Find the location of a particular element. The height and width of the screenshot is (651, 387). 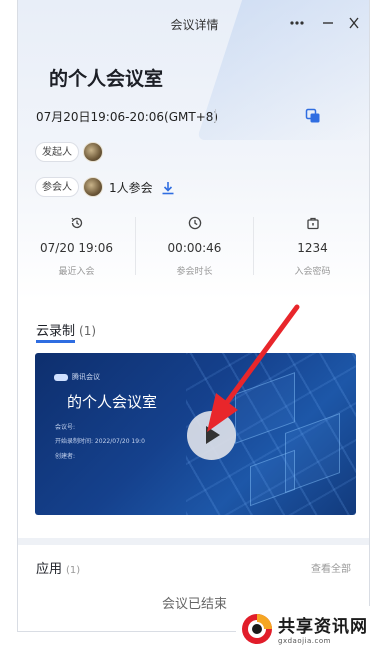

cloud-recording-heading: 云录制 (1) is located at coordinates (66, 331).